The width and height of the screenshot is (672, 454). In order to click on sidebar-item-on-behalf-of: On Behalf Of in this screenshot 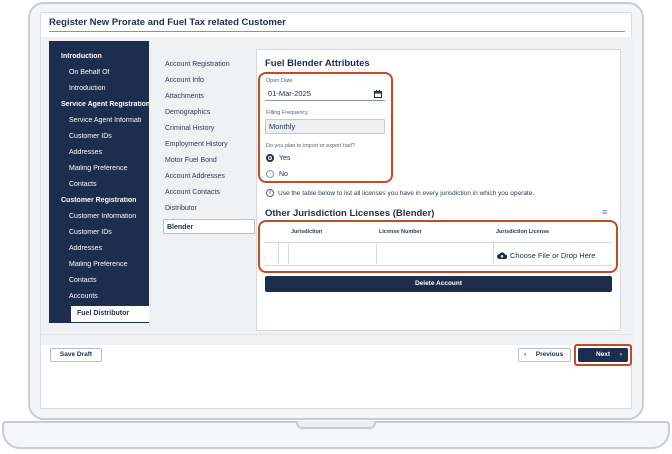, I will do `click(99, 72)`.